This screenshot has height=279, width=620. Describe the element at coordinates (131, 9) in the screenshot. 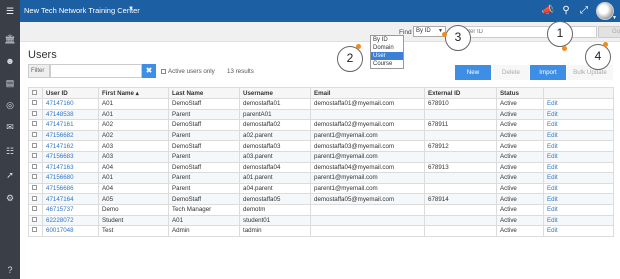

I see `chevron-down-icon: ▼` at that location.